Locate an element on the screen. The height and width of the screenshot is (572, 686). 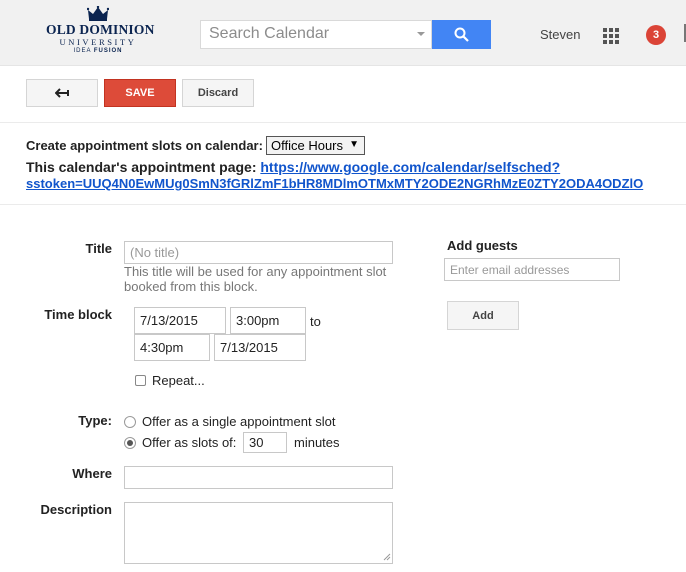
back-arrow-icon is located at coordinates (62, 93).